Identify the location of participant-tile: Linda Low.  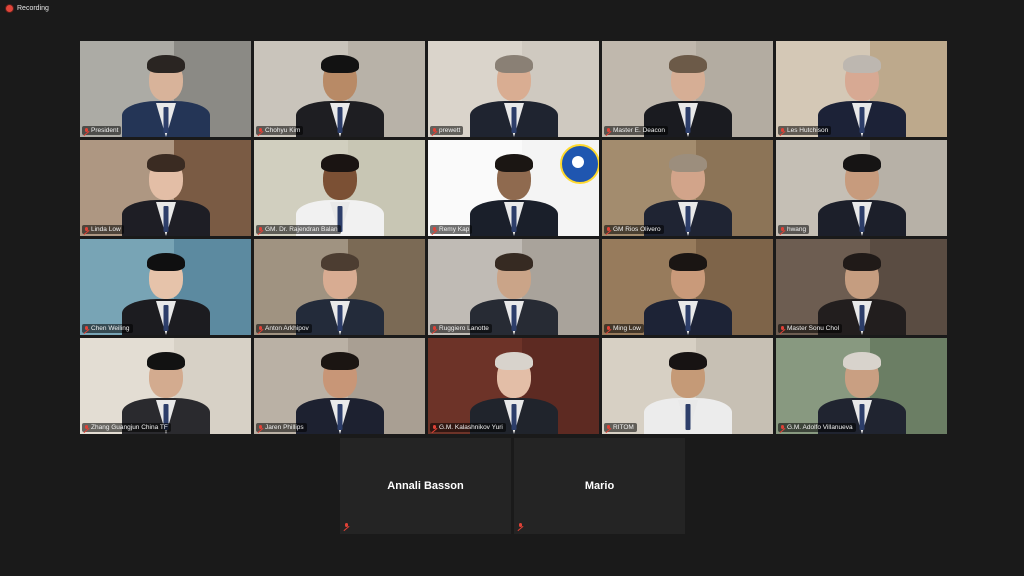
(165, 188).